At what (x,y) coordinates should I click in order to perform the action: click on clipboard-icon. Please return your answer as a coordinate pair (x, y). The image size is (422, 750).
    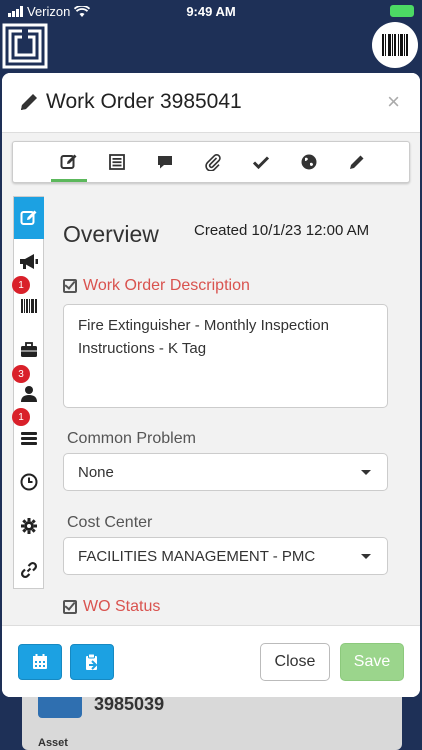
    Looking at the image, I should click on (92, 661).